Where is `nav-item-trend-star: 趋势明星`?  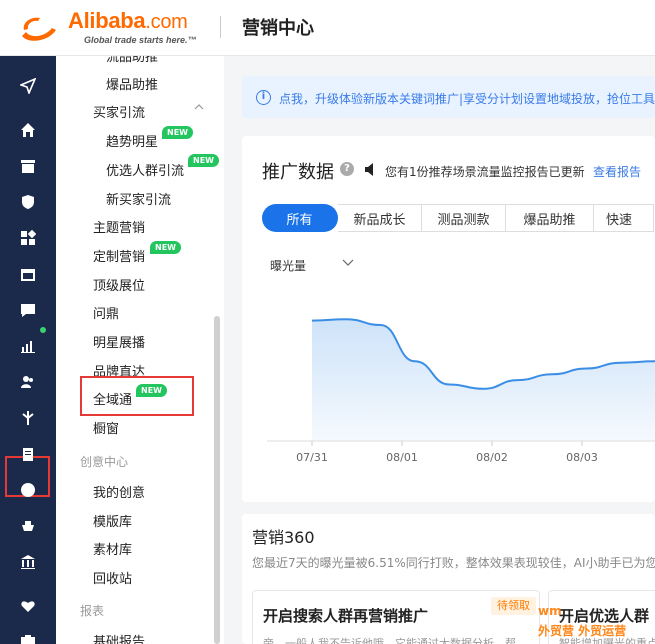 nav-item-trend-star: 趋势明星 is located at coordinates (132, 140).